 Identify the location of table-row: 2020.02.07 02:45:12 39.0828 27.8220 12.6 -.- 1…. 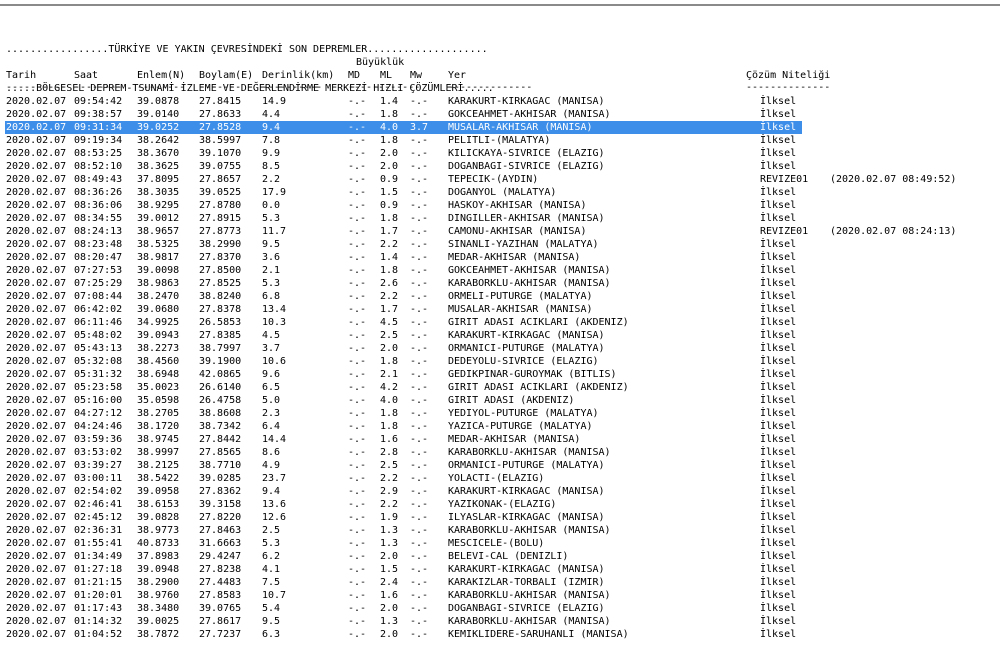
(500, 517).